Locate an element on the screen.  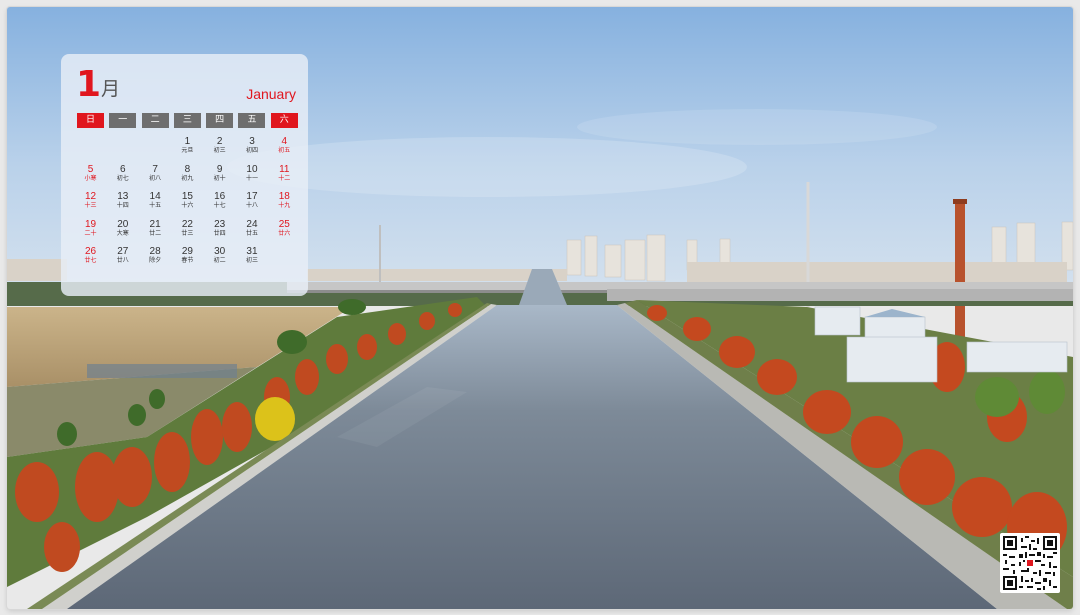
lunar-date: 十三 is located at coordinates (90, 205).